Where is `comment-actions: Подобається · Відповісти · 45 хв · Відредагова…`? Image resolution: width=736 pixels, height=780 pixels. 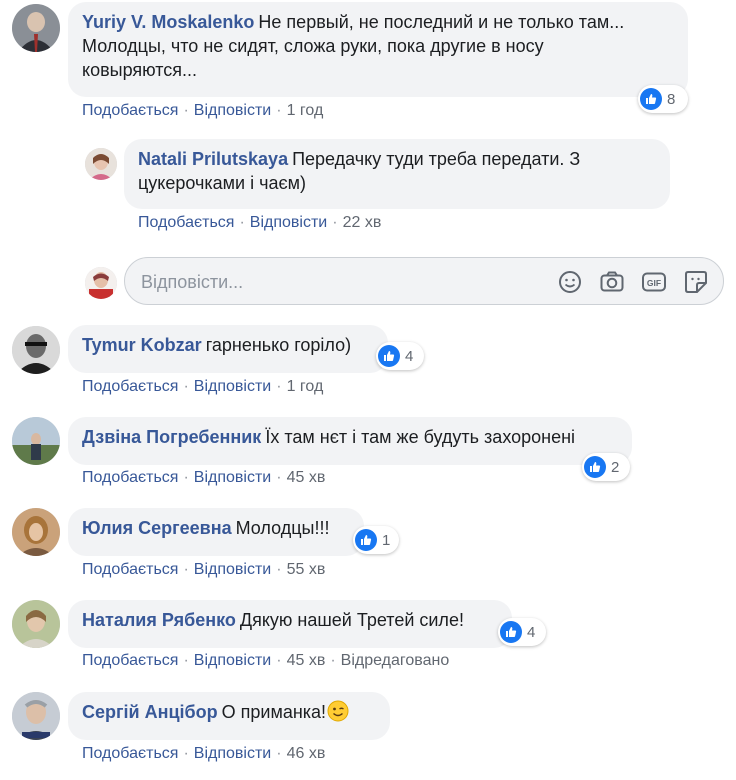
comment-actions: Подобається · Відповісти · 45 хв · Відредагова… is located at coordinates (265, 661).